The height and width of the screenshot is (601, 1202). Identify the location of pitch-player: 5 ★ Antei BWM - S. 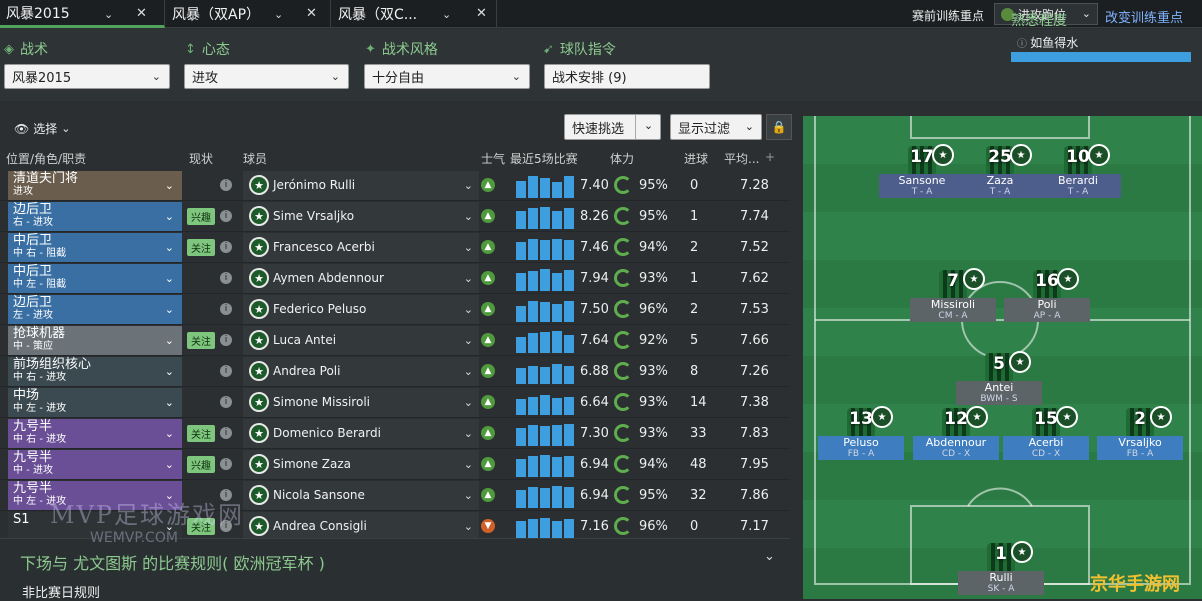
(999, 378).